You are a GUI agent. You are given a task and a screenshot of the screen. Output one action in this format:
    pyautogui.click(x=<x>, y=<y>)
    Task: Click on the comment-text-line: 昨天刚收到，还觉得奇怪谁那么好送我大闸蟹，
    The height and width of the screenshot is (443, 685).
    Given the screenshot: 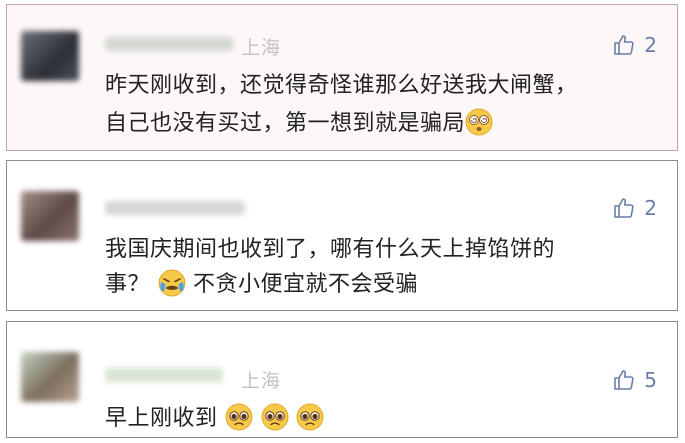 What is the action you would take?
    pyautogui.click(x=341, y=85)
    